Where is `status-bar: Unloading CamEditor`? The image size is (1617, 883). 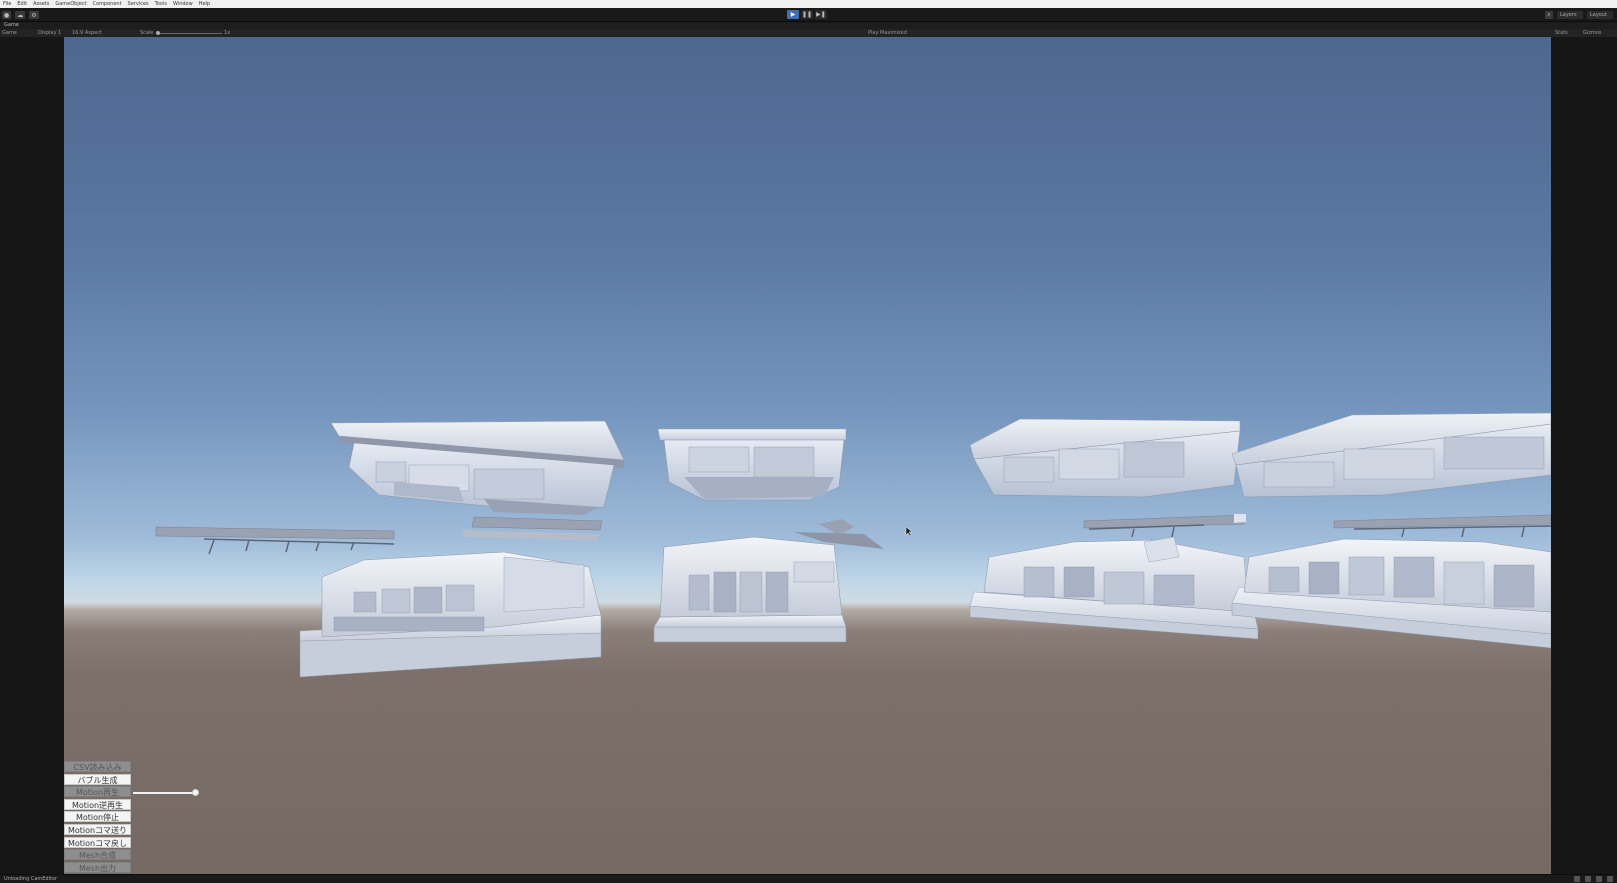
status-bar: Unloading CamEditor is located at coordinates (808, 878).